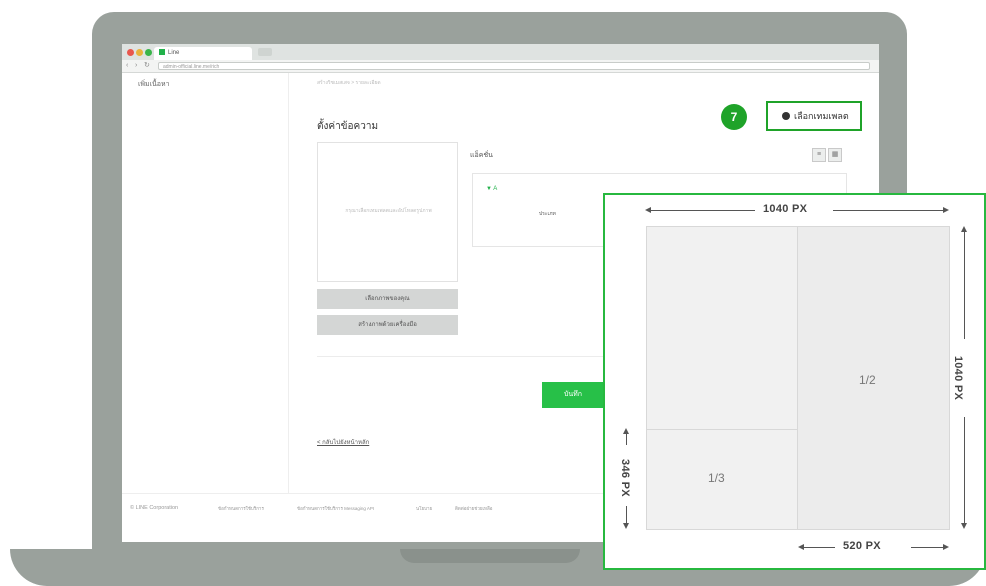  I want to click on height-label: 1040 PX, so click(958, 378).